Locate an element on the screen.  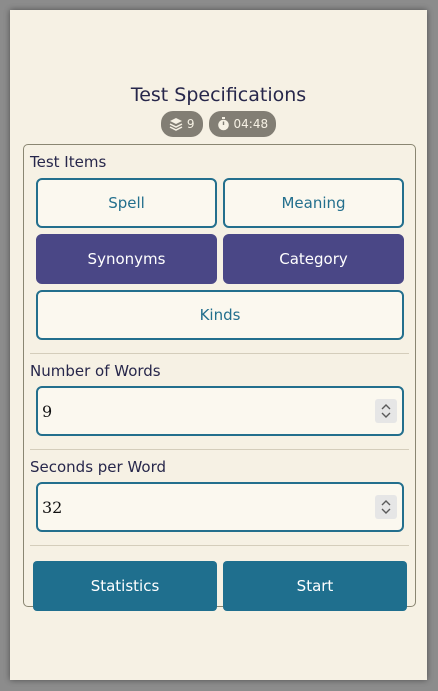
option-synonyms: Synonyms is located at coordinates (126, 259).